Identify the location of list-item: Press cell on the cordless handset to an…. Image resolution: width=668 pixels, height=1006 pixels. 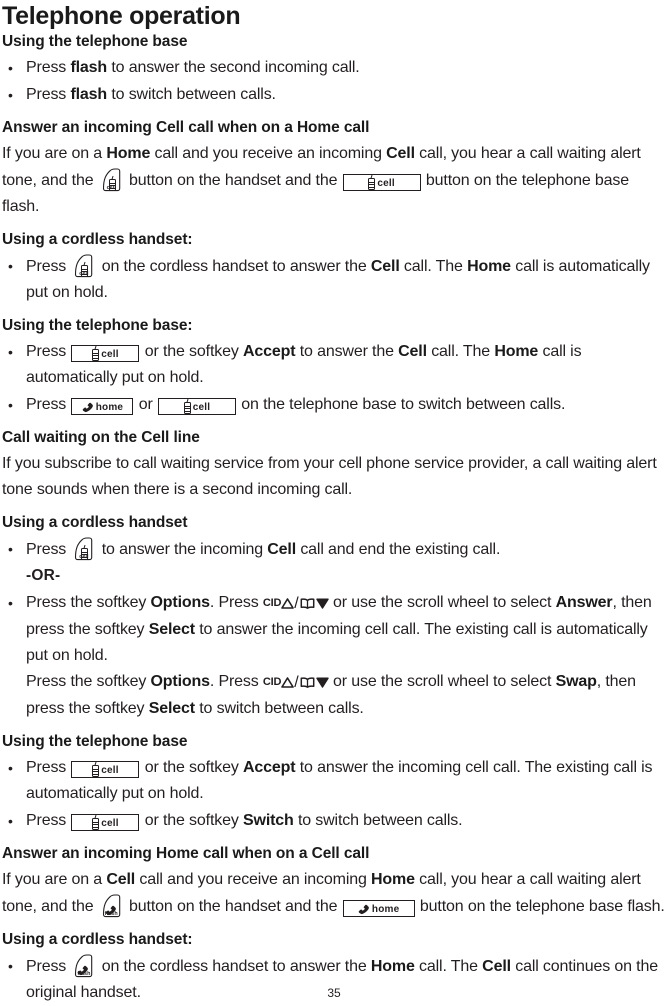
(334, 279).